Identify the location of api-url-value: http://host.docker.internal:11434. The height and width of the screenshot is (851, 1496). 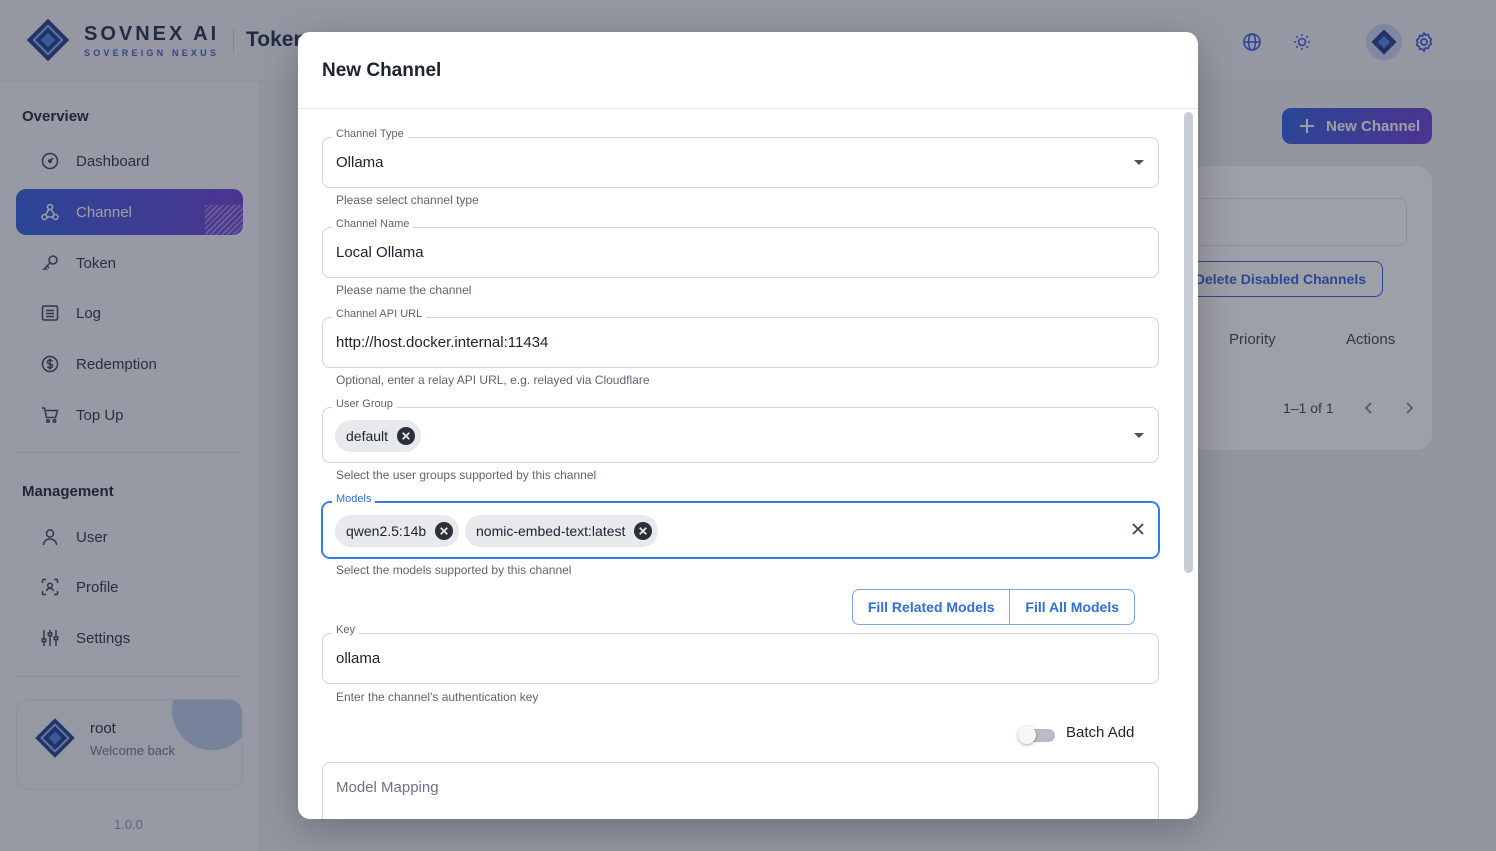
(442, 342).